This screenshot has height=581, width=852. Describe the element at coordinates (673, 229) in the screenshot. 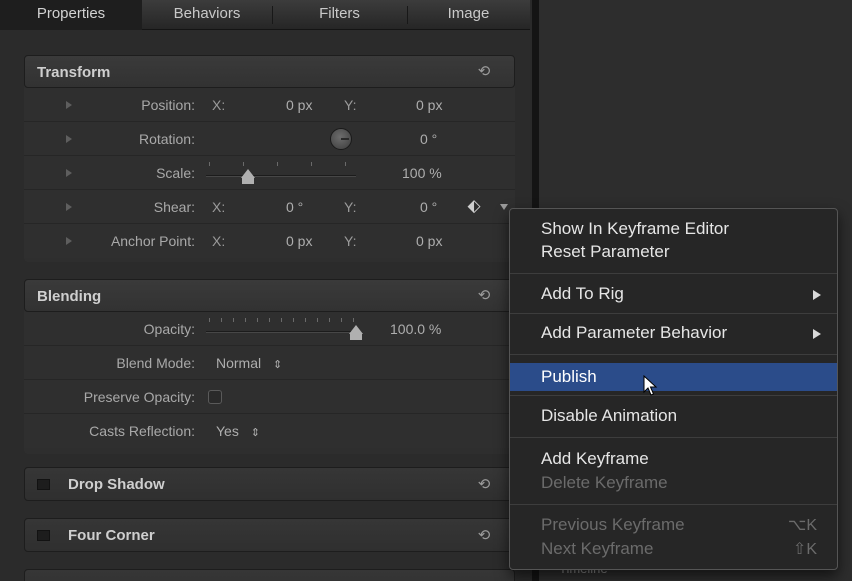

I see `menu-item-show-in-keyframe-editor: Show In Keyframe Editor` at that location.